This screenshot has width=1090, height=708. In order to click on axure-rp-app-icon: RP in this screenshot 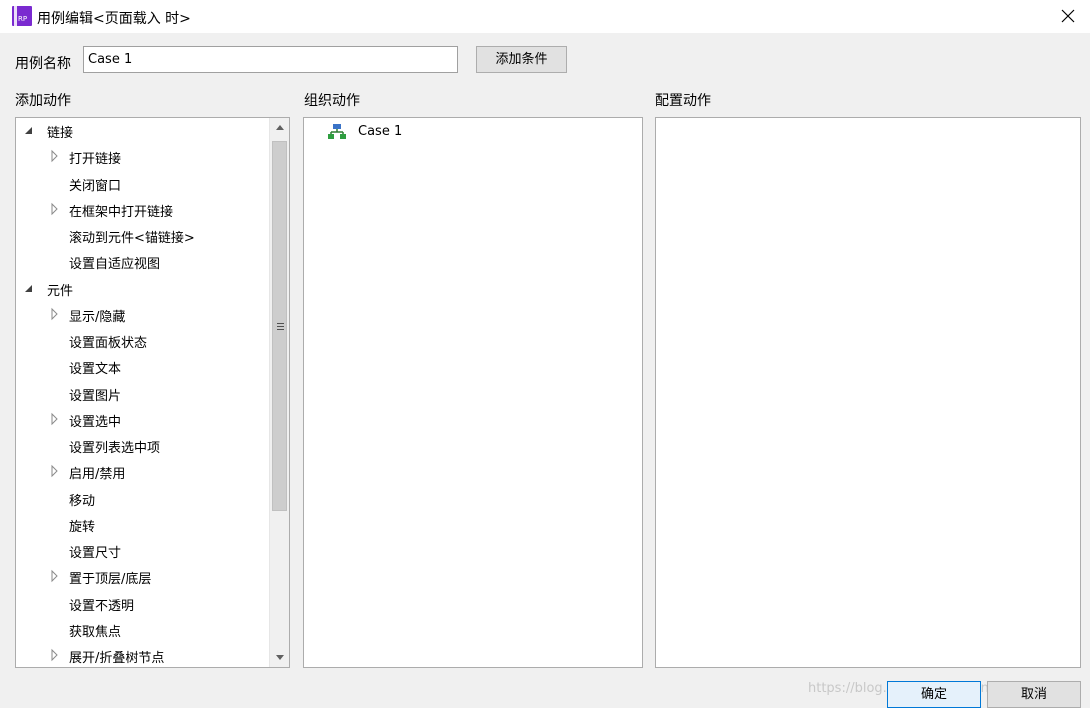, I will do `click(22, 16)`.